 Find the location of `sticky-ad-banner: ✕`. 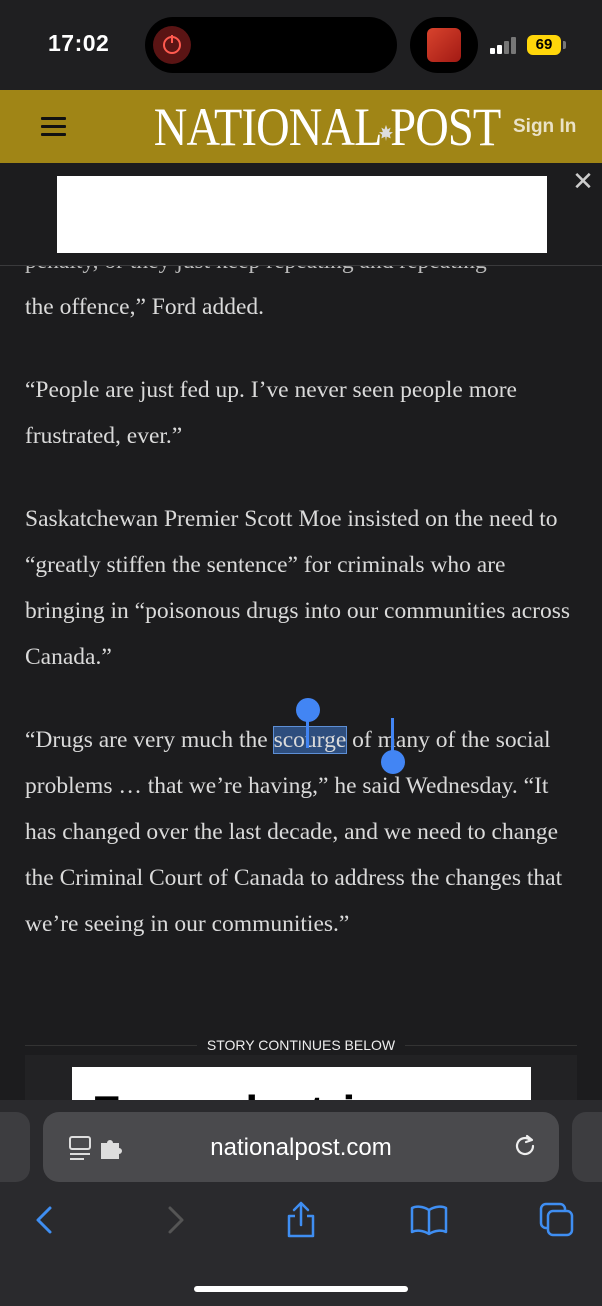

sticky-ad-banner: ✕ is located at coordinates (301, 214).